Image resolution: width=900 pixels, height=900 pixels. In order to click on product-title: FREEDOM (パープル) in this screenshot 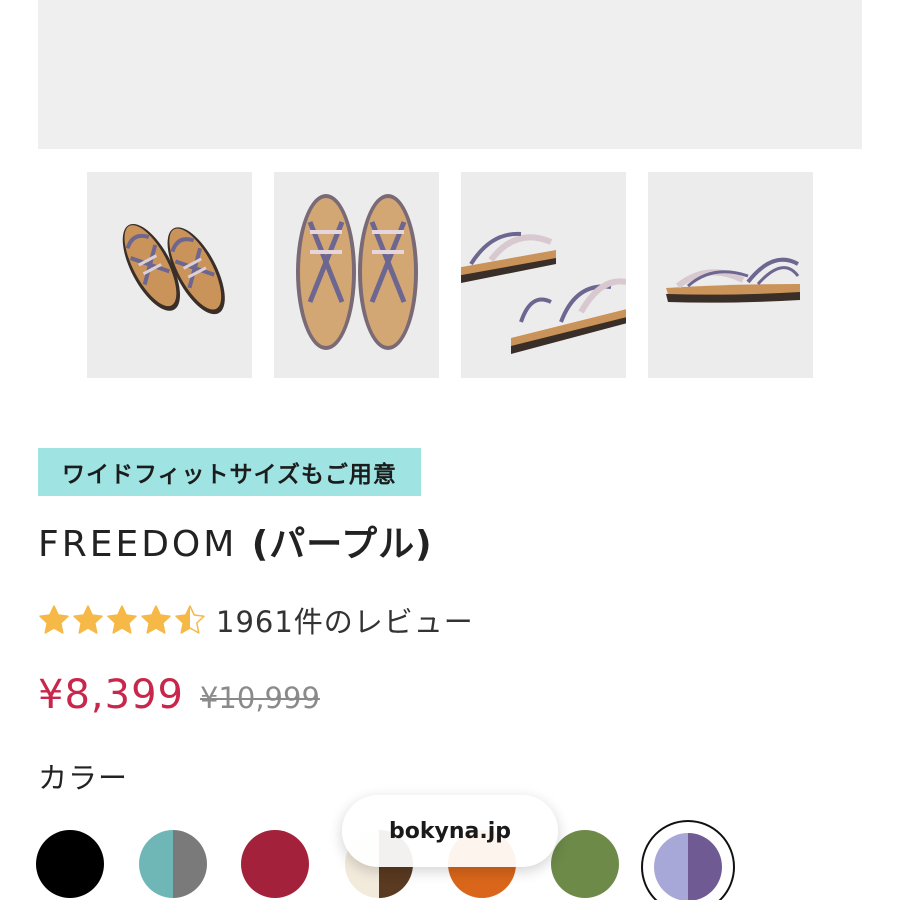, I will do `click(235, 541)`.